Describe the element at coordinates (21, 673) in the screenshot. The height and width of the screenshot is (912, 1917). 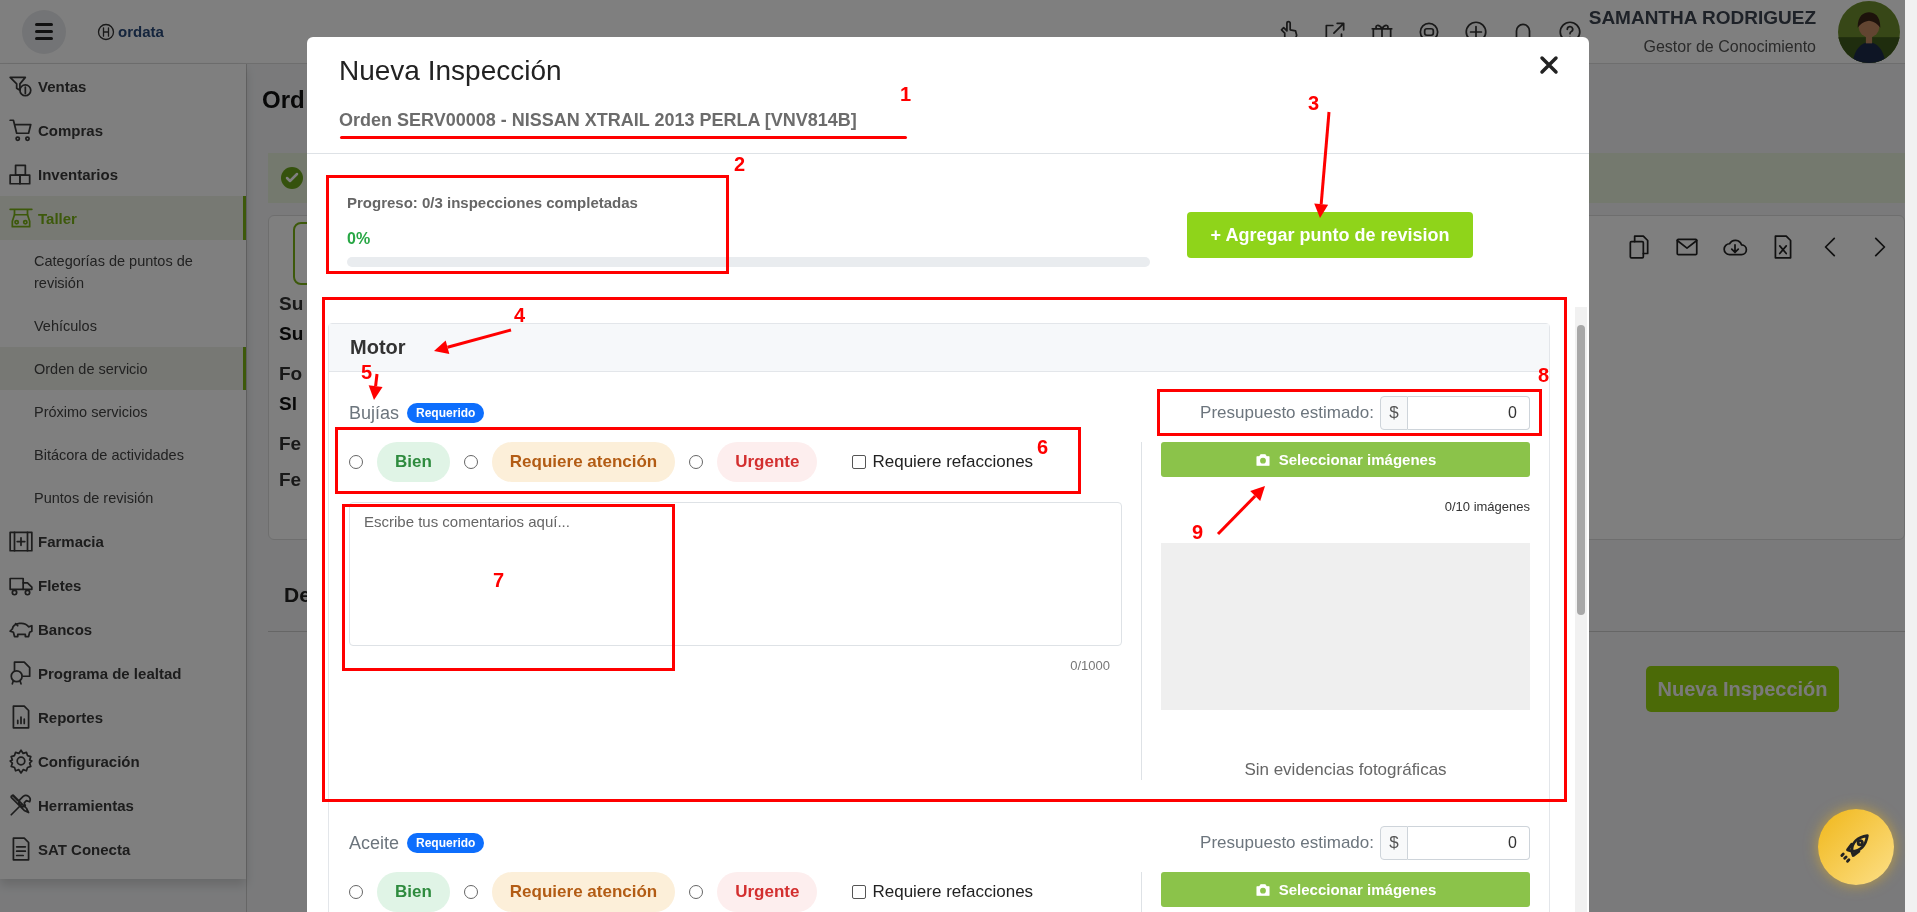
I see `certificate-icon` at that location.